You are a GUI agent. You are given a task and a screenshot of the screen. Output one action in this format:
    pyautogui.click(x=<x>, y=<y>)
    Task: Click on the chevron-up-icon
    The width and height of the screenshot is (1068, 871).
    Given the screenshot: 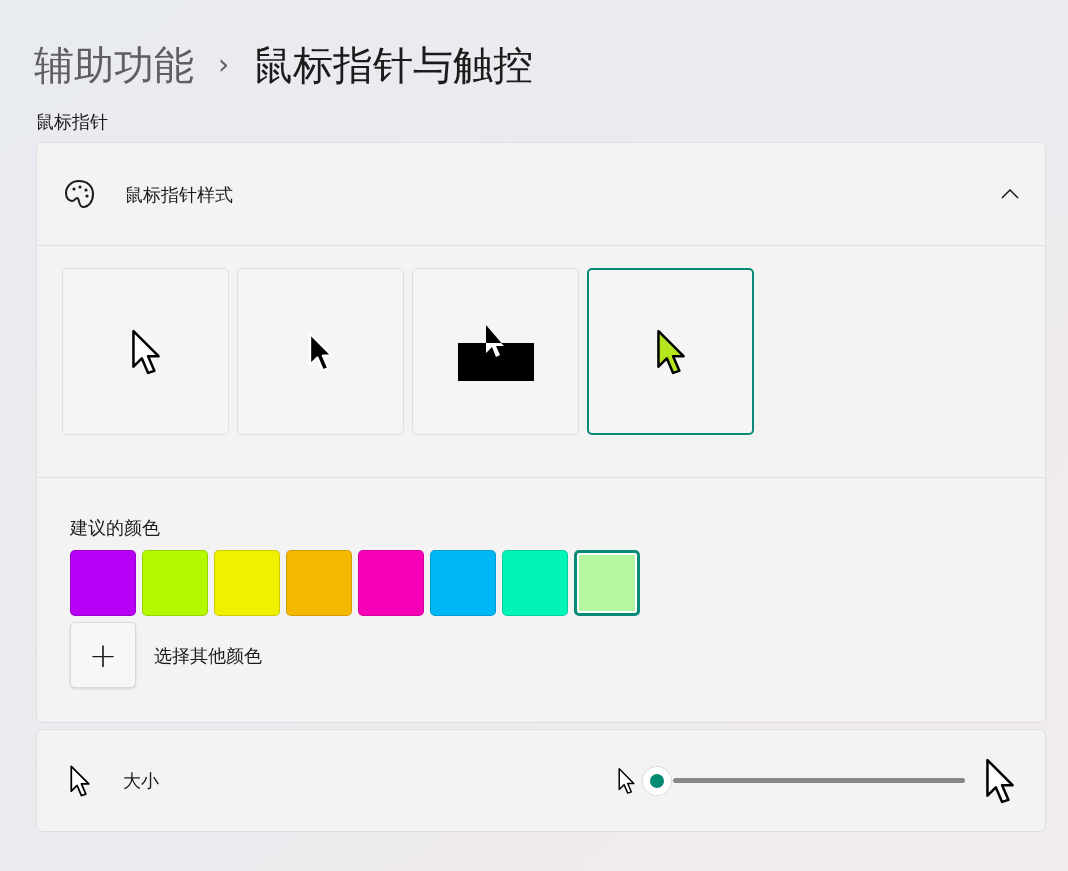 What is the action you would take?
    pyautogui.click(x=1010, y=194)
    